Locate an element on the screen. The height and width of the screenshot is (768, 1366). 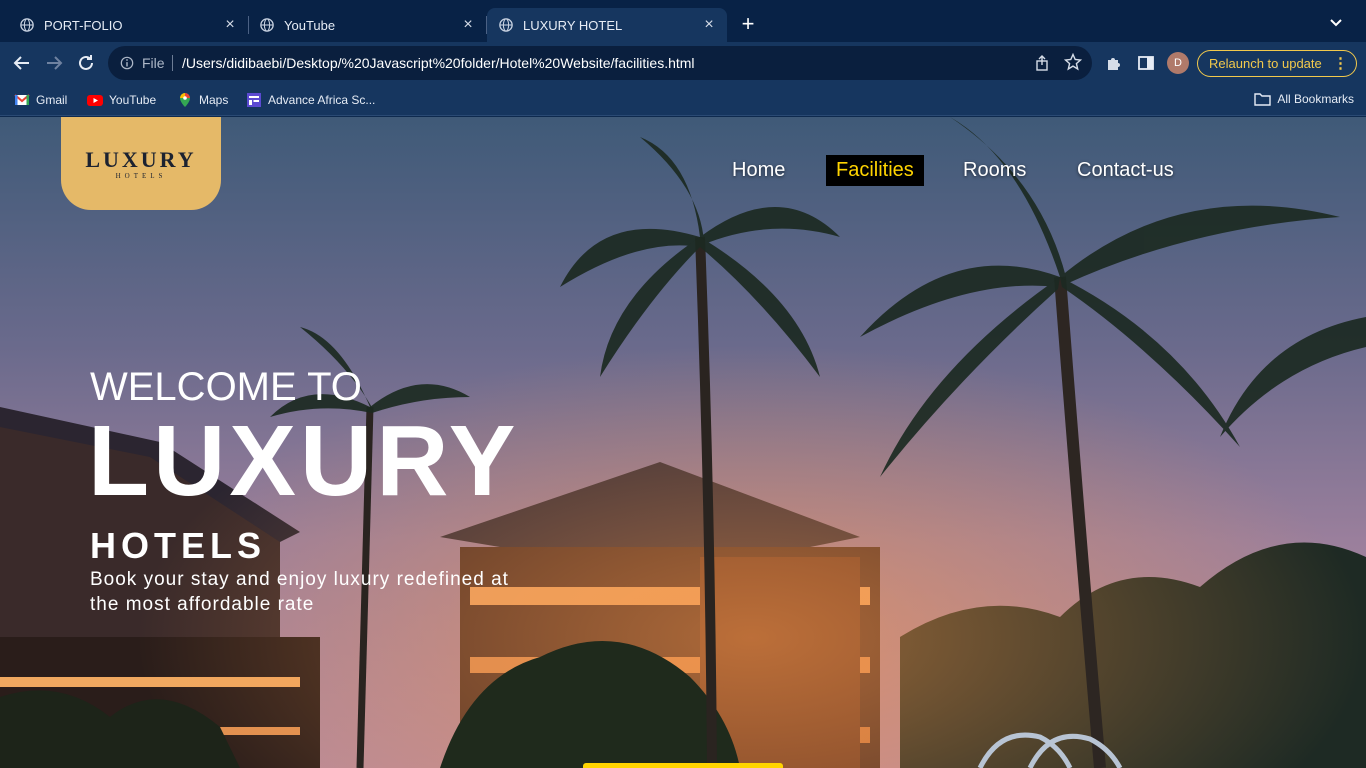
side-panel-icon is located at coordinates (1146, 63).